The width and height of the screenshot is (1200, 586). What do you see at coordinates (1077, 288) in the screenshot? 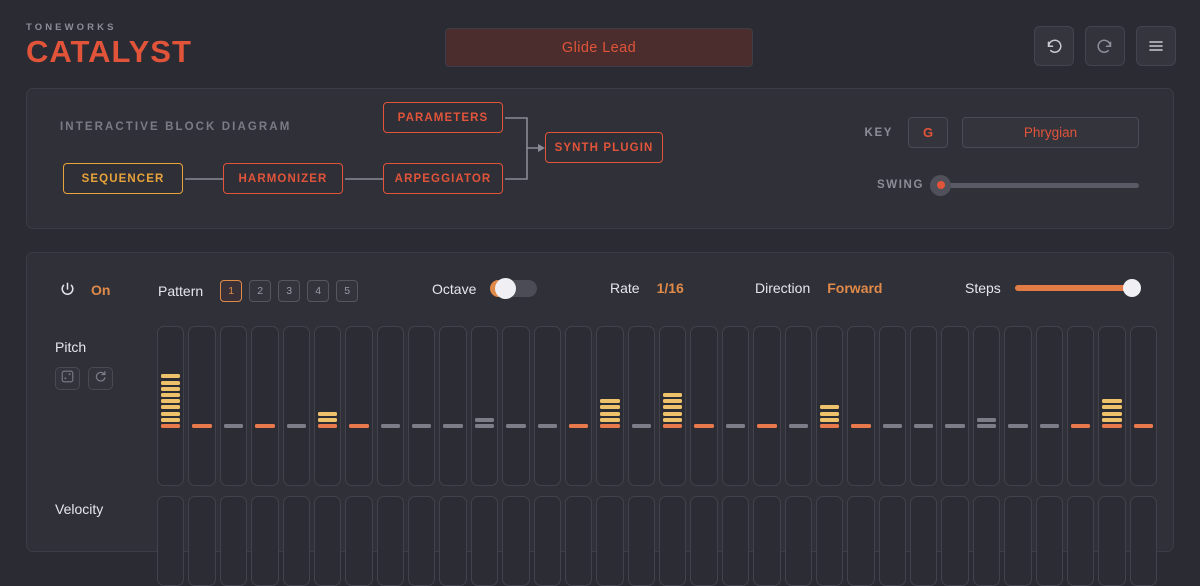
I see `steps-slider` at bounding box center [1077, 288].